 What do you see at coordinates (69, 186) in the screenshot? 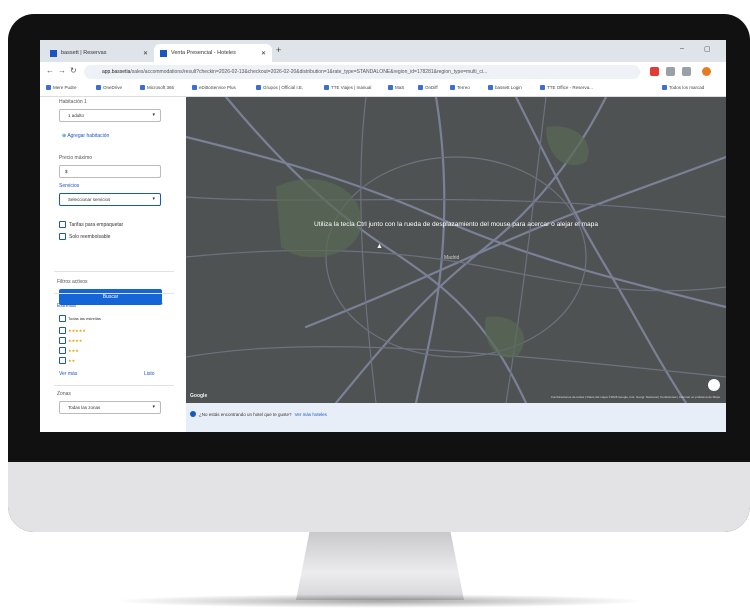
I see `services-label: Servicios` at bounding box center [69, 186].